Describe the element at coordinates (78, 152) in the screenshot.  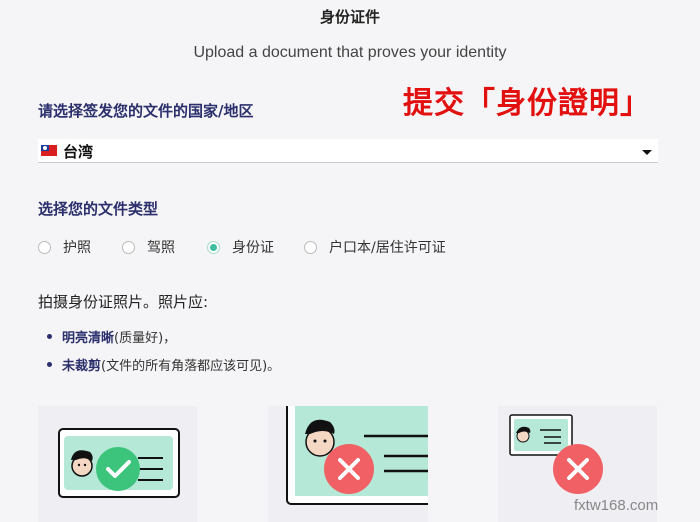
I see `country-value: 台湾` at that location.